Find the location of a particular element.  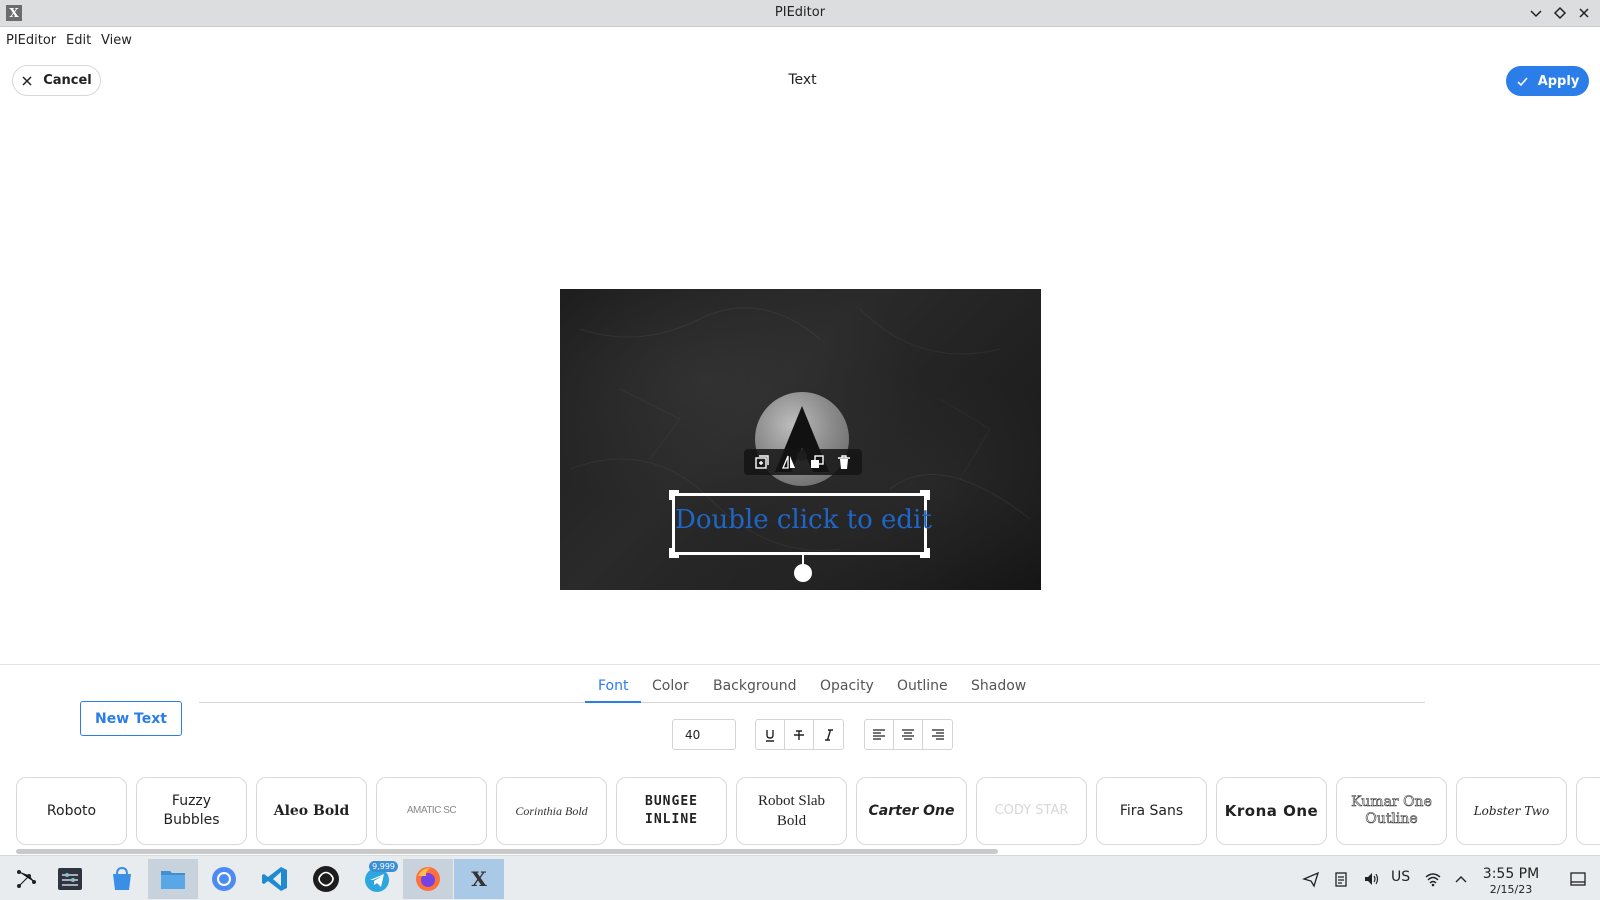

underline-icon is located at coordinates (770, 734).